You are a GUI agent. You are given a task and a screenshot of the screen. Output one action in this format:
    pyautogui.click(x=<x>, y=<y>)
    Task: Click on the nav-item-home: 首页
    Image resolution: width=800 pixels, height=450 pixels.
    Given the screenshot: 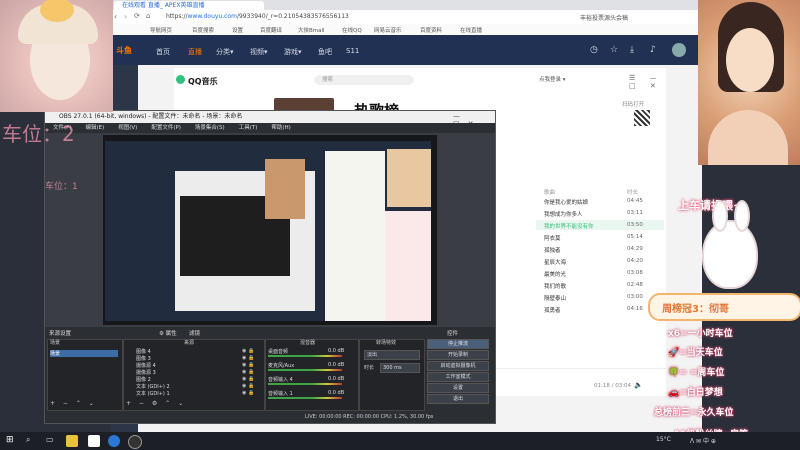 What is the action you would take?
    pyautogui.click(x=163, y=52)
    